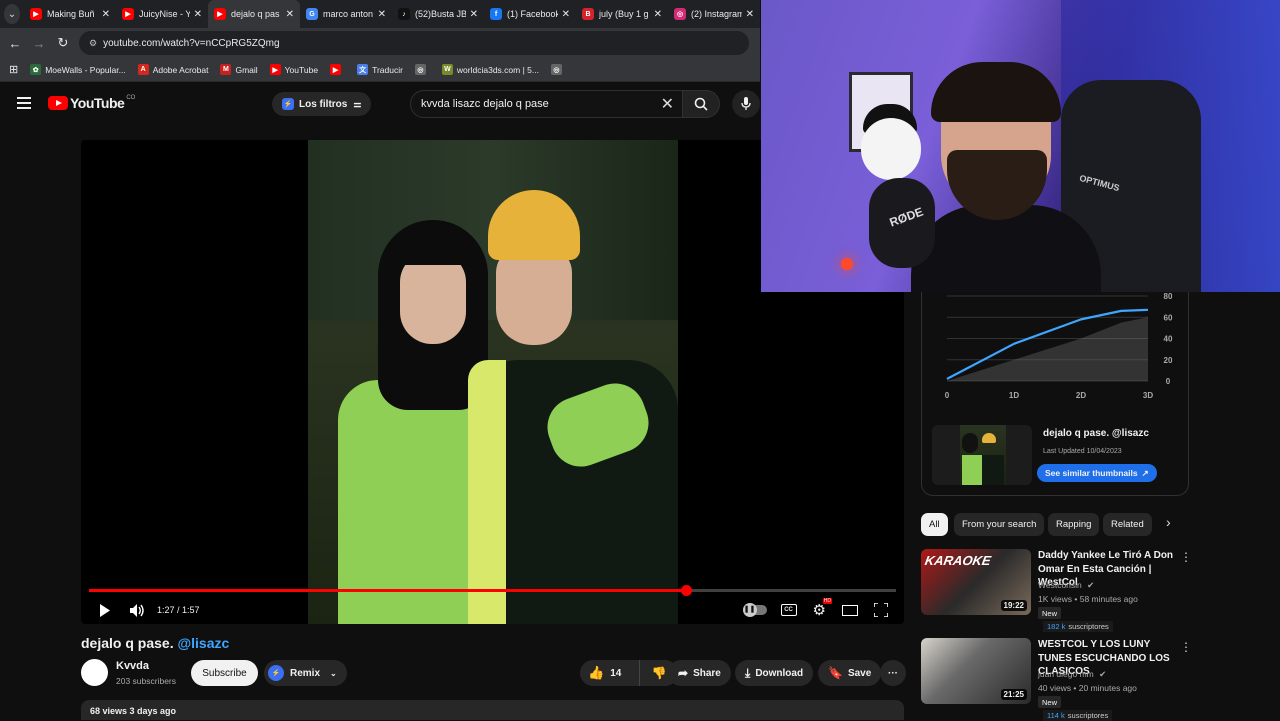  I want to click on browser-toolbar: ← → ↻ ⚙ youtube.com/watch?v=nCCpRG5ZQmg, so click(380, 43).